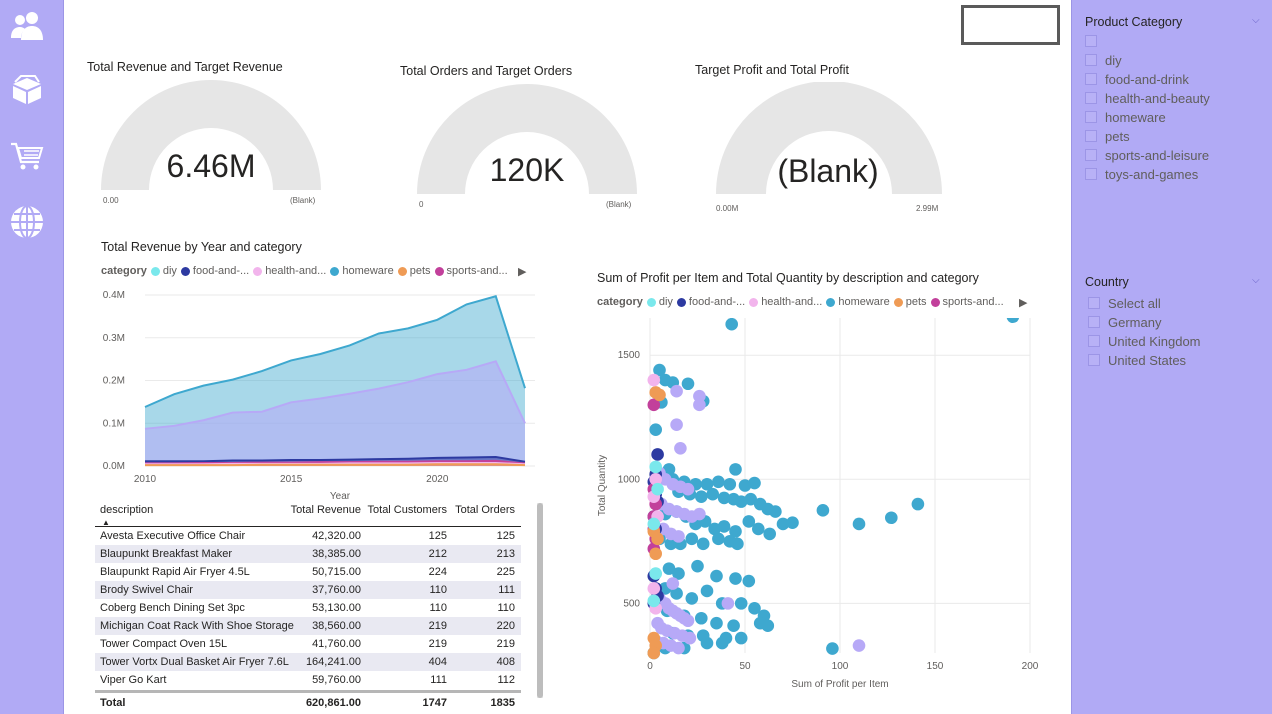 The height and width of the screenshot is (714, 1272). Describe the element at coordinates (319, 396) in the screenshot. I see `area-chart-plot: 0.0M 0.1M 0.2M 0.3M 0.4M 2010 2015 2020 Year` at that location.